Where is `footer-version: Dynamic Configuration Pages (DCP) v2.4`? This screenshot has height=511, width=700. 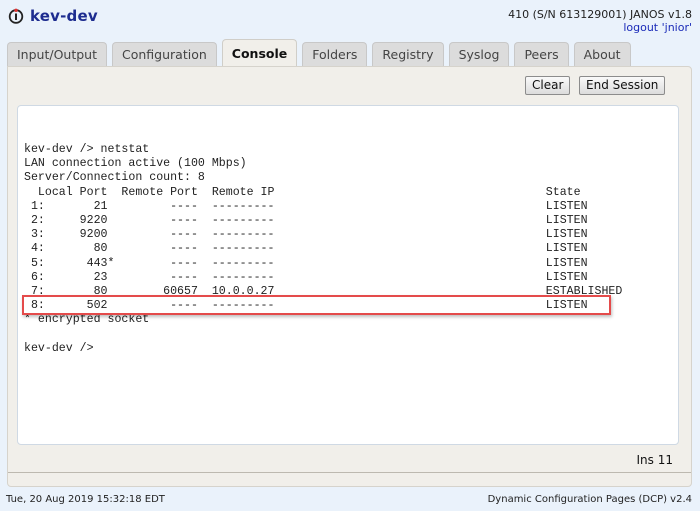
footer-version: Dynamic Configuration Pages (DCP) v2.4 is located at coordinates (589, 499).